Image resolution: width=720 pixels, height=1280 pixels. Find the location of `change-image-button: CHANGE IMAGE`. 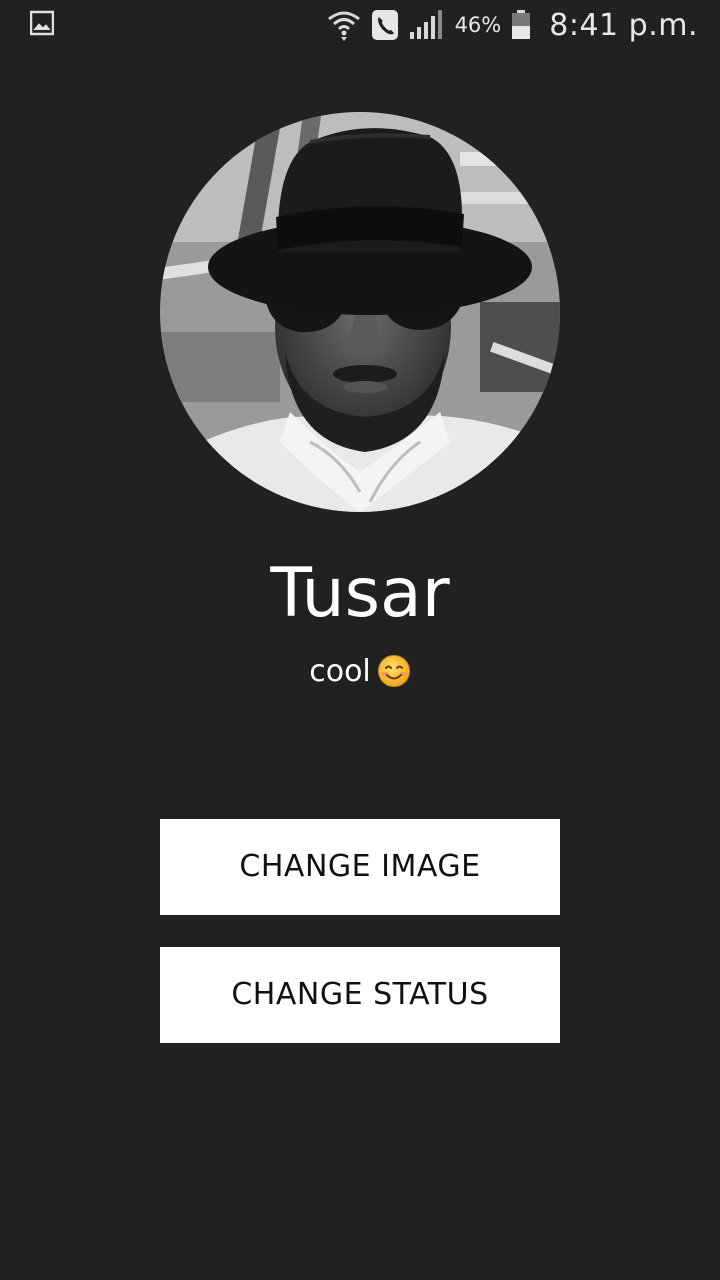

change-image-button: CHANGE IMAGE is located at coordinates (360, 867).